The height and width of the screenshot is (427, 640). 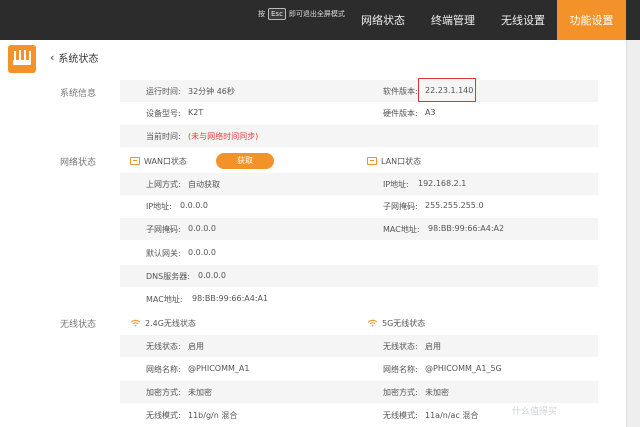 I want to click on current-time-label: 当前时间:, so click(x=163, y=136).